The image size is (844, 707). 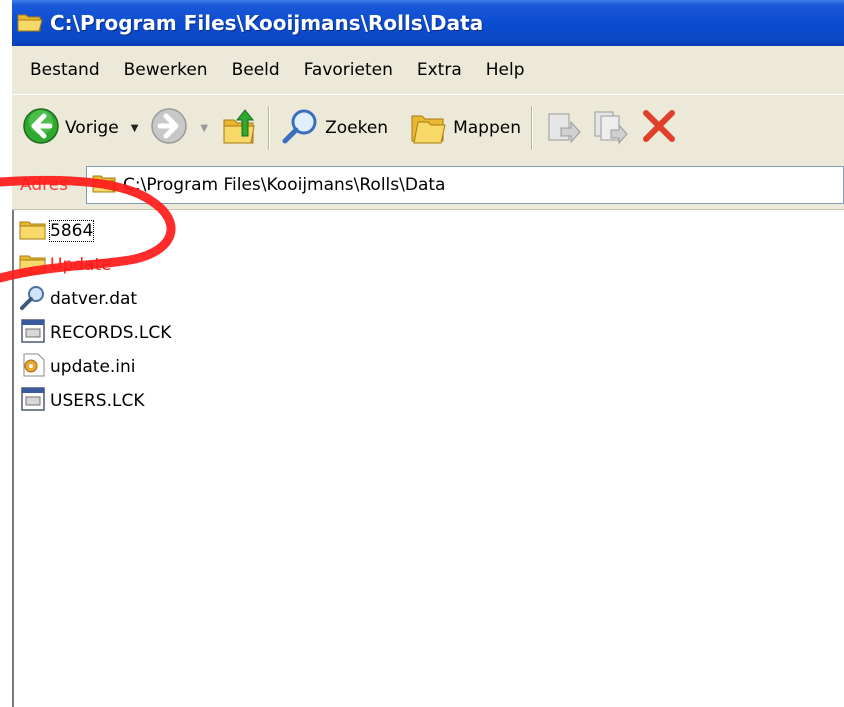 I want to click on file-name: datver.dat, so click(x=94, y=299).